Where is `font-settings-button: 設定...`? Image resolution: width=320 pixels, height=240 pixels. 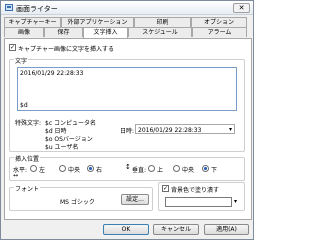
font-settings-button: 設定... is located at coordinates (135, 199).